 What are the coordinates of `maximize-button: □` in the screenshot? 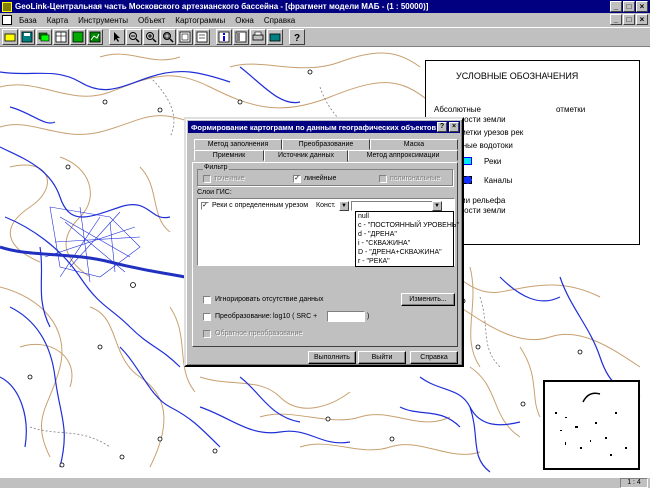 It's located at (629, 6).